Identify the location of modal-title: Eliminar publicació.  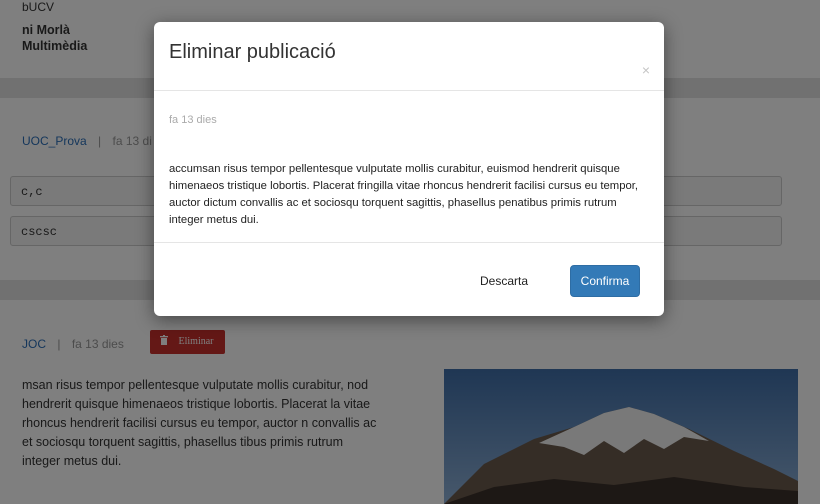
(252, 52).